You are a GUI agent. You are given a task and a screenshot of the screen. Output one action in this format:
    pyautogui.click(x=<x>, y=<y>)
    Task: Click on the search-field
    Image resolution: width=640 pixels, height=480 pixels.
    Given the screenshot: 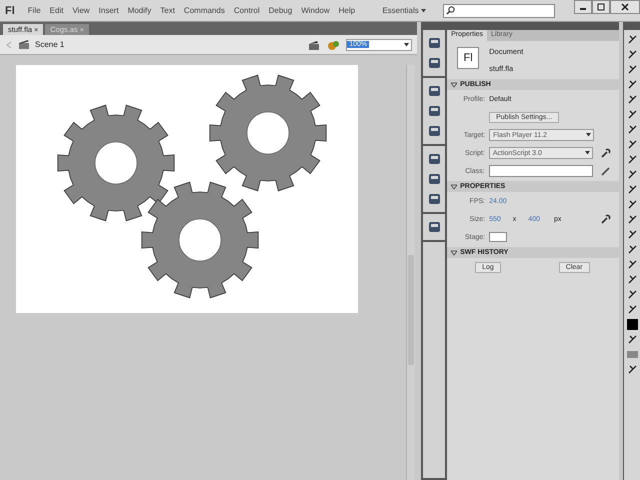 What is the action you would take?
    pyautogui.click(x=499, y=11)
    